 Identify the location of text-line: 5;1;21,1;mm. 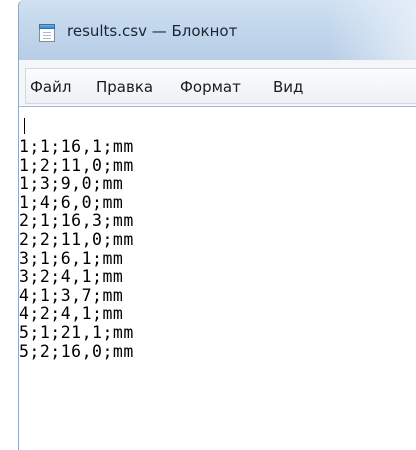
(76, 332).